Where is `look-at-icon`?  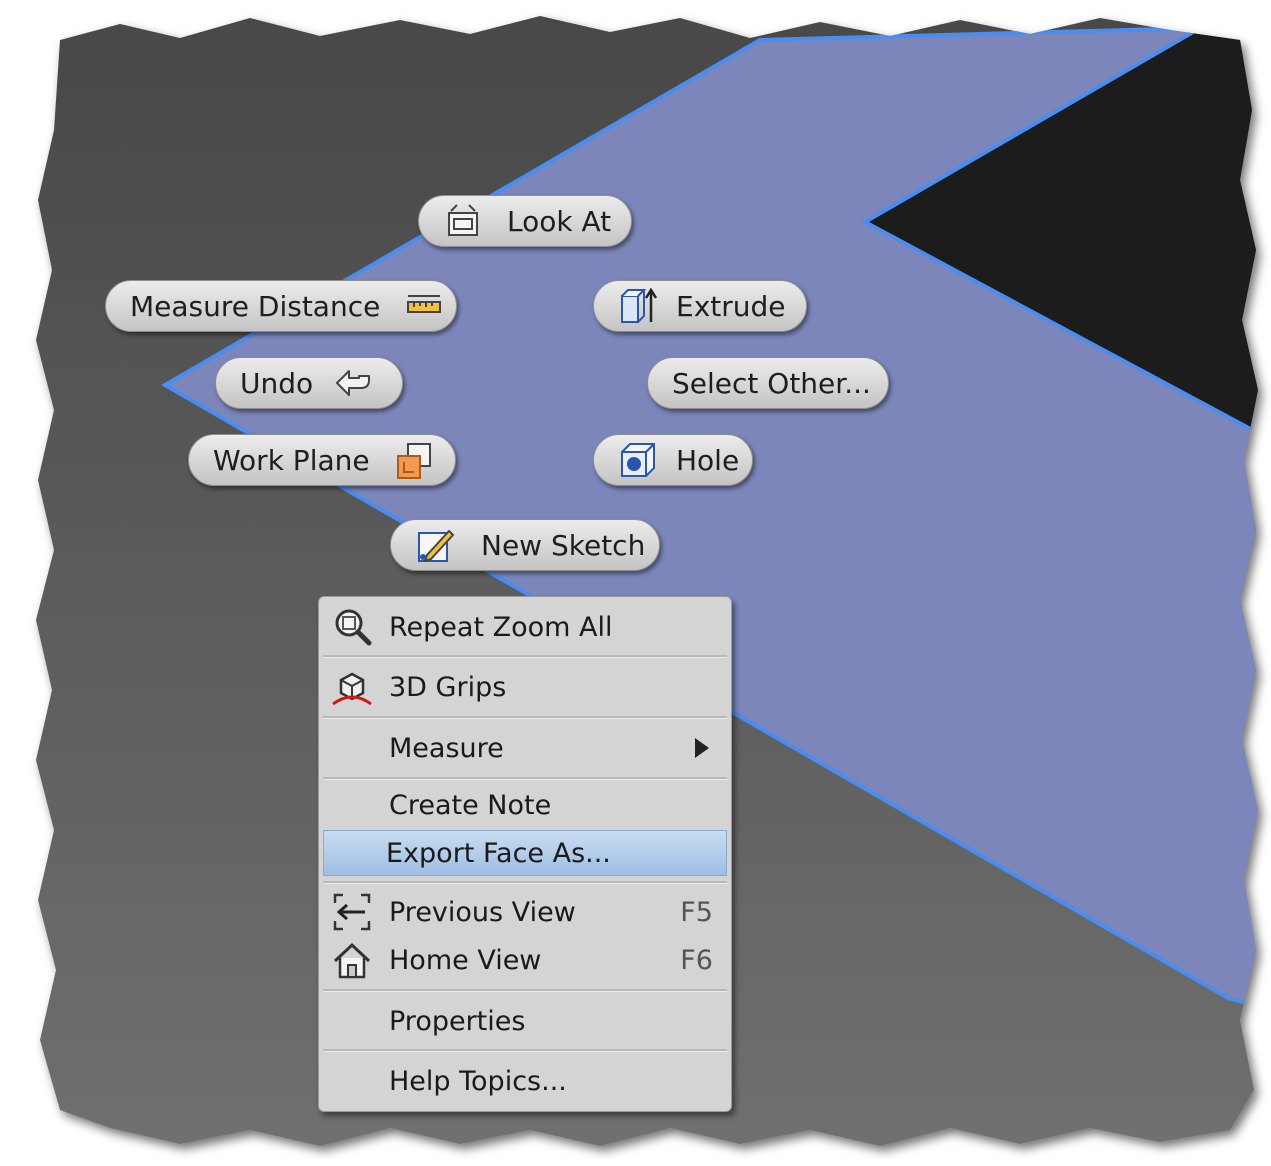
look-at-icon is located at coordinates (463, 221).